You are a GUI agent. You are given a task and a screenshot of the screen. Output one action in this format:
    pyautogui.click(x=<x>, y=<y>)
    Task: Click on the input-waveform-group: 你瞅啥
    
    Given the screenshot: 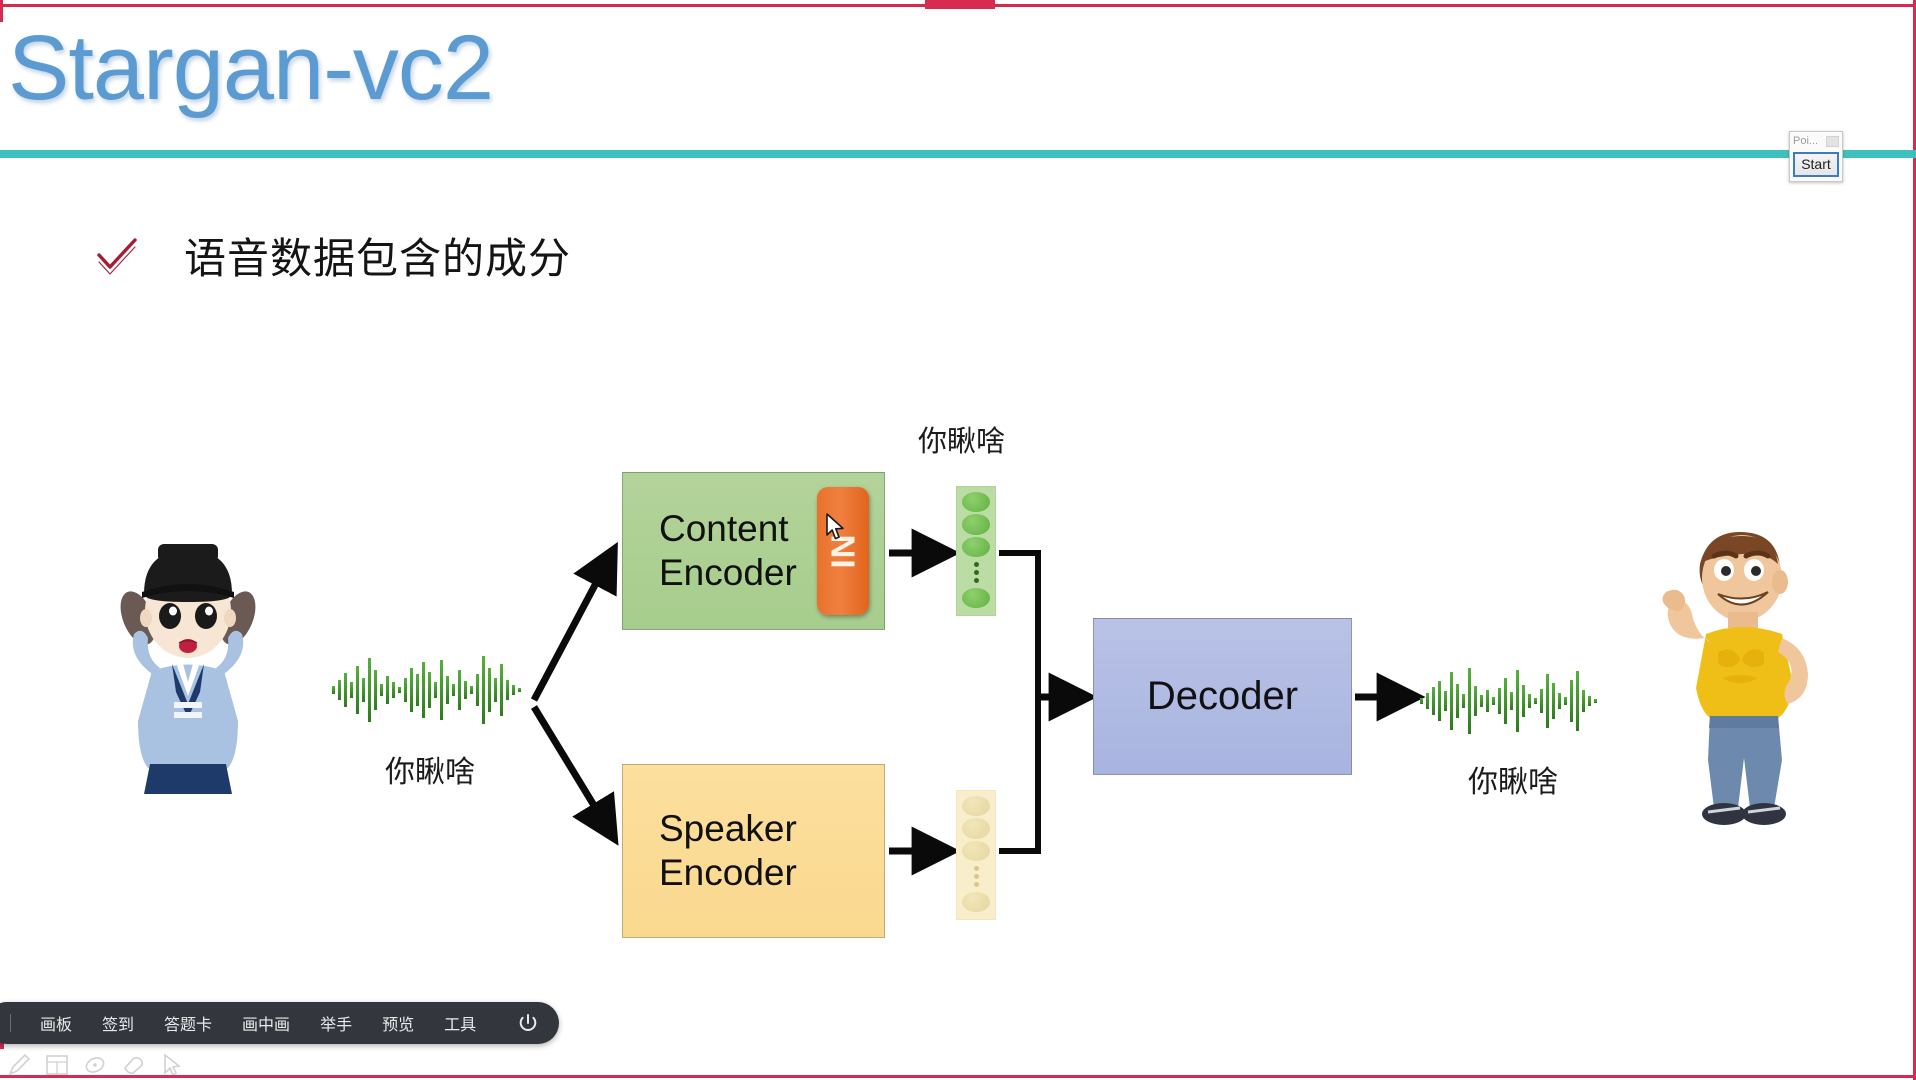 What is the action you would take?
    pyautogui.click(x=430, y=719)
    